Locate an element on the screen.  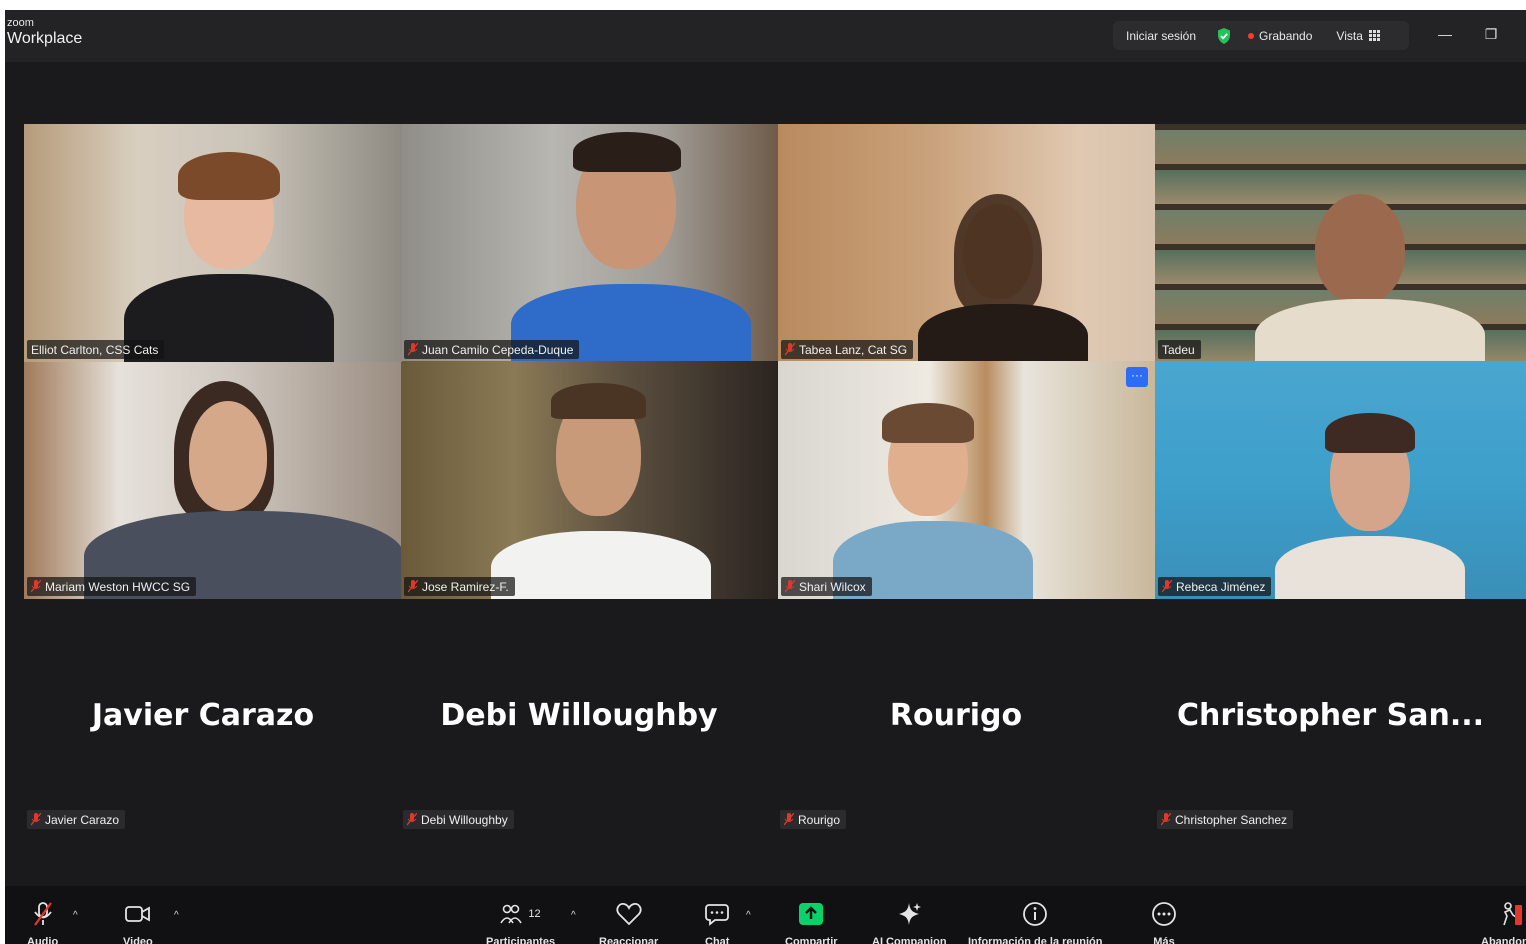
brand-workplace: Workplace is located at coordinates (45, 38).